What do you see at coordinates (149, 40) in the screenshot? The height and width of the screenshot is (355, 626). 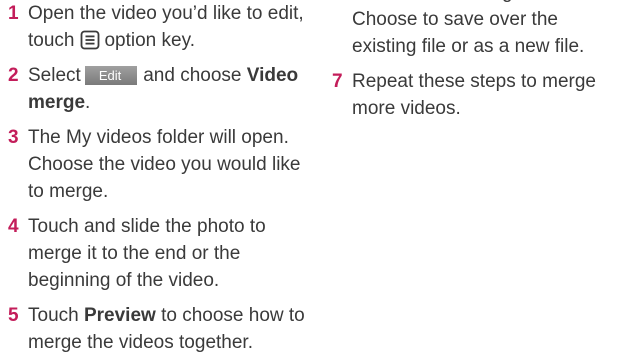 I see `step-text: option key.` at bounding box center [149, 40].